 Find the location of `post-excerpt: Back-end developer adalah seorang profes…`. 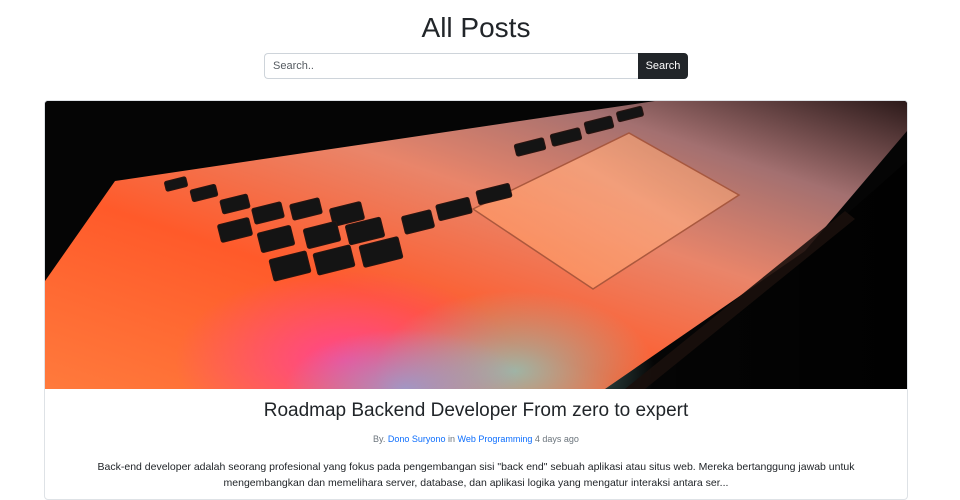

post-excerpt: Back-end developer adalah seorang profes… is located at coordinates (476, 475).